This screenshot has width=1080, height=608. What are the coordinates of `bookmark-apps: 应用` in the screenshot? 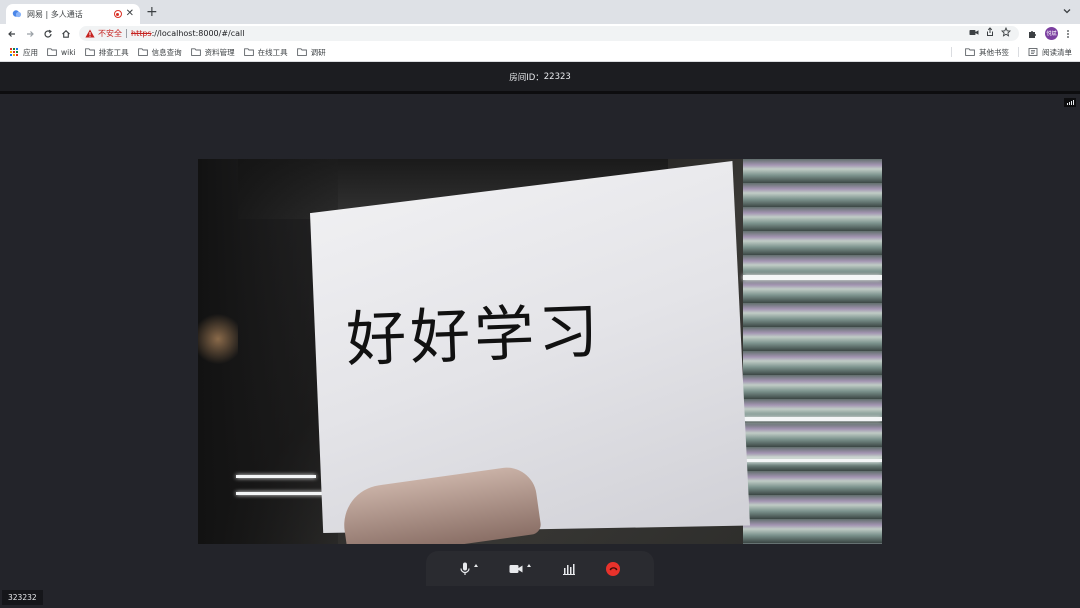 It's located at (23, 52).